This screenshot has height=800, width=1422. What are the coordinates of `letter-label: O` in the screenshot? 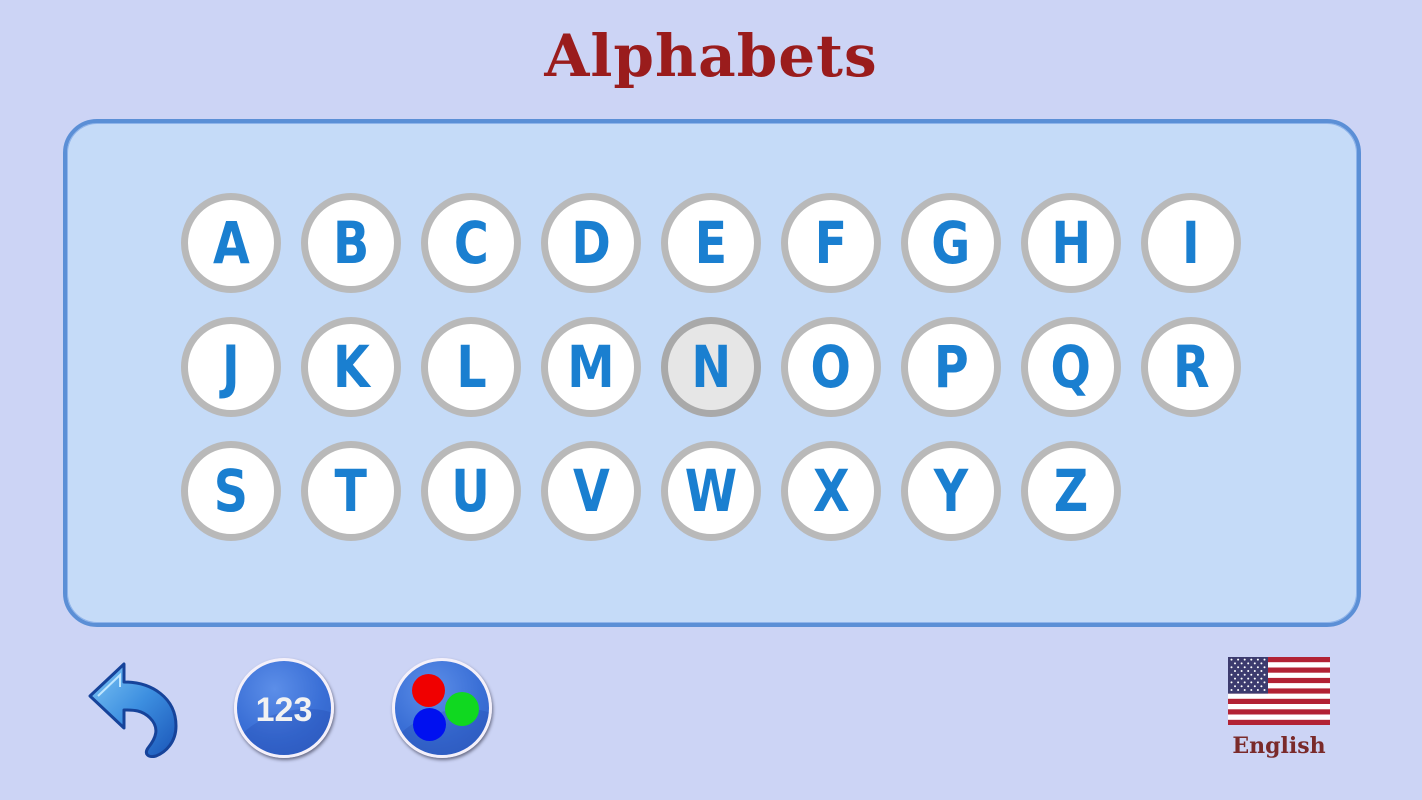 It's located at (831, 367).